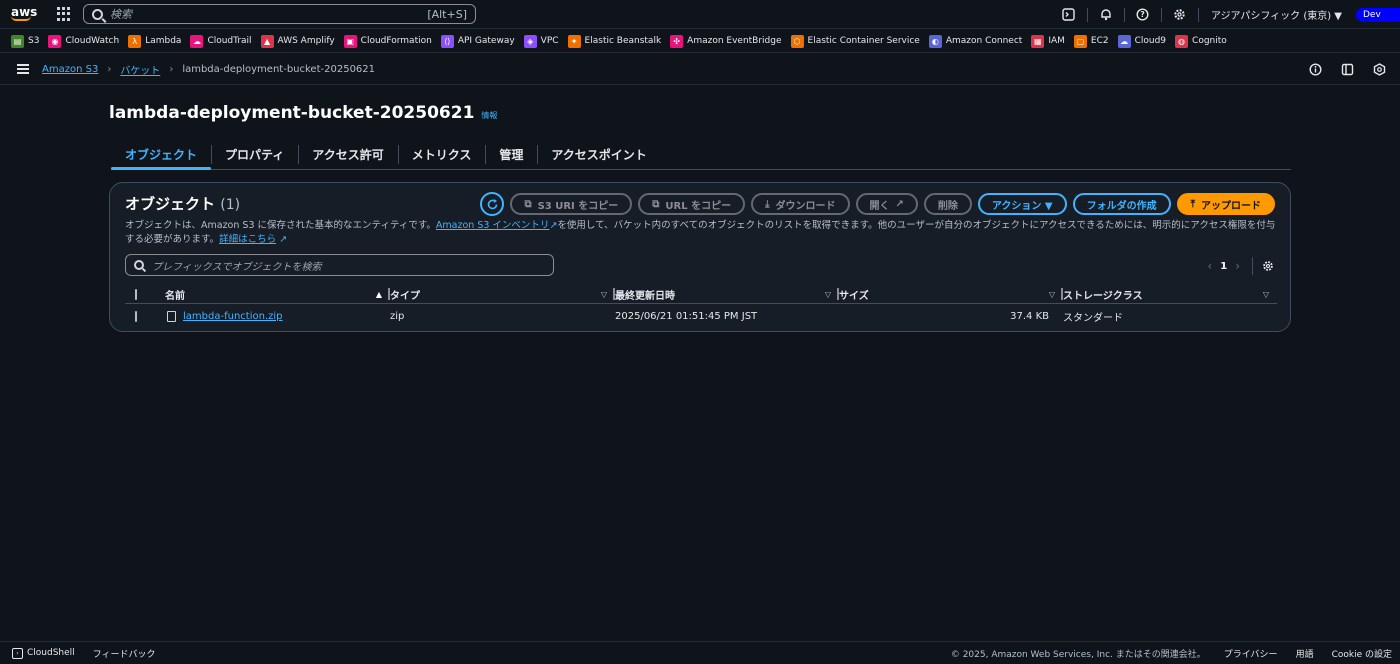 This screenshot has height=664, width=1400. I want to click on page-number: 1, so click(1223, 266).